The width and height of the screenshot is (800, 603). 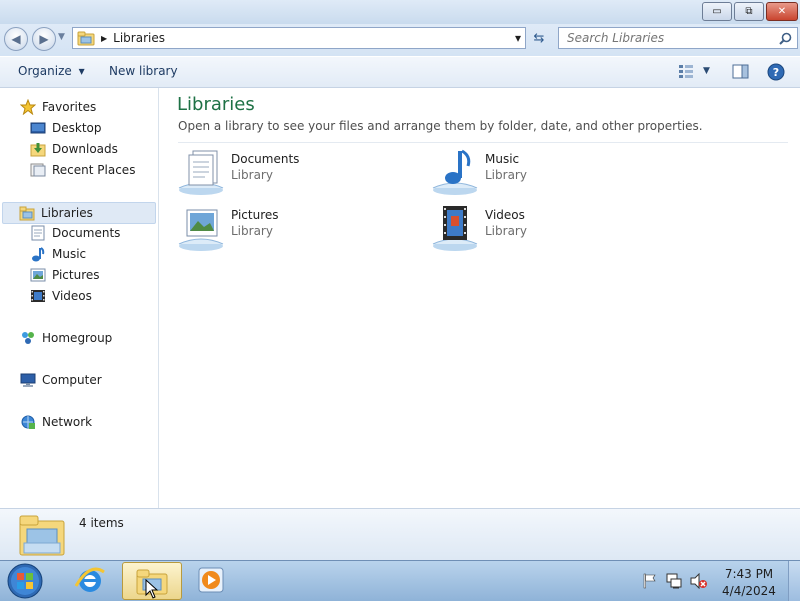 What do you see at coordinates (38, 149) in the screenshot?
I see `downloads-icon` at bounding box center [38, 149].